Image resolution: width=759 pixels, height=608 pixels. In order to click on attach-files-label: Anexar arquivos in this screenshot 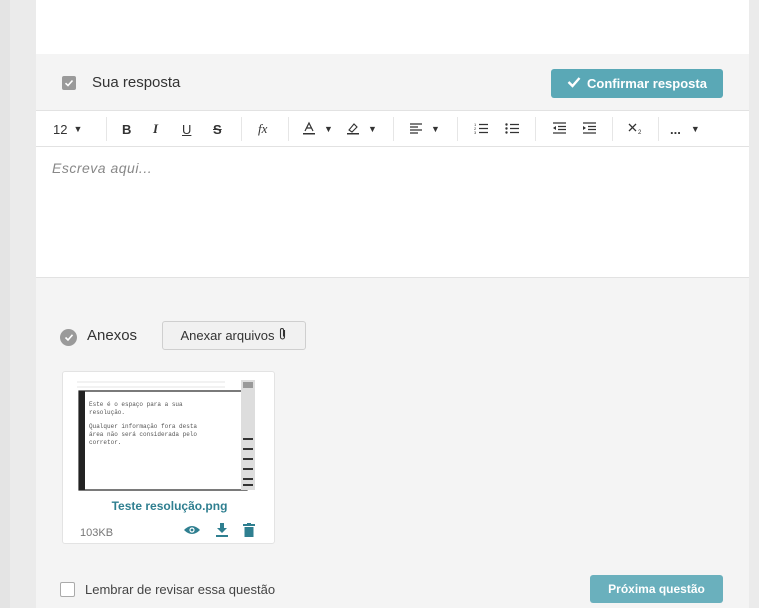, I will do `click(227, 335)`.